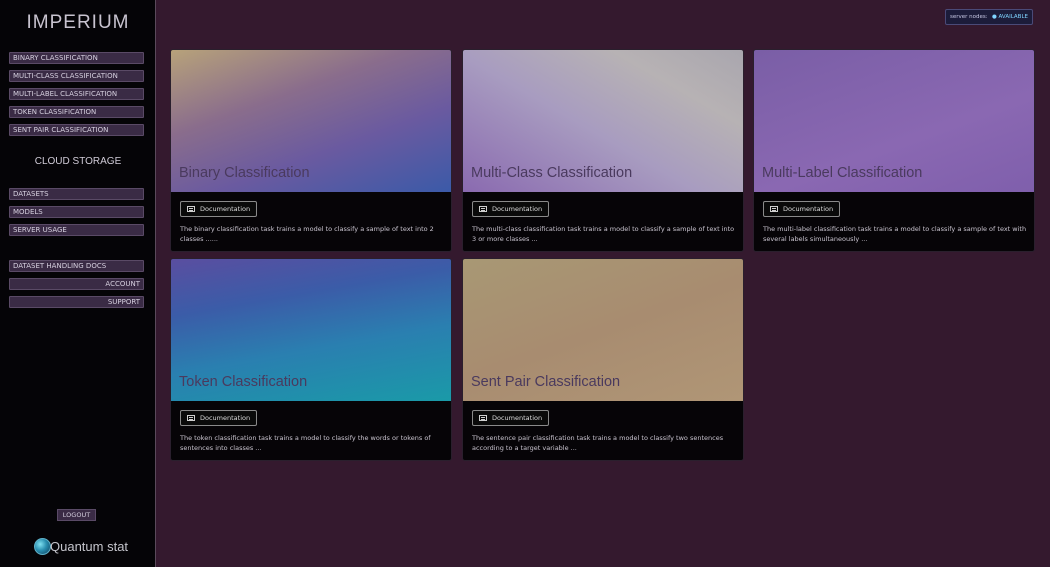  Describe the element at coordinates (1009, 17) in the screenshot. I see `server-status-value: ● AVAILABLE` at that location.